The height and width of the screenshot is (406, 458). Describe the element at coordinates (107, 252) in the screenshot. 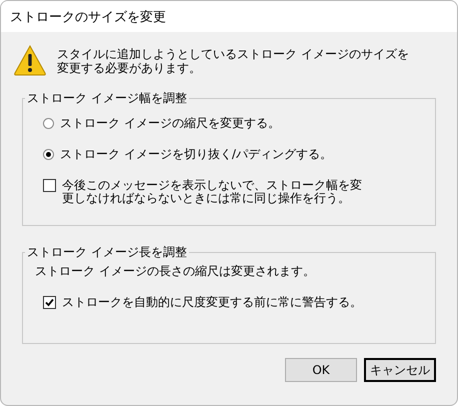

I see `group-title: ストローク イメージ長を調整` at that location.